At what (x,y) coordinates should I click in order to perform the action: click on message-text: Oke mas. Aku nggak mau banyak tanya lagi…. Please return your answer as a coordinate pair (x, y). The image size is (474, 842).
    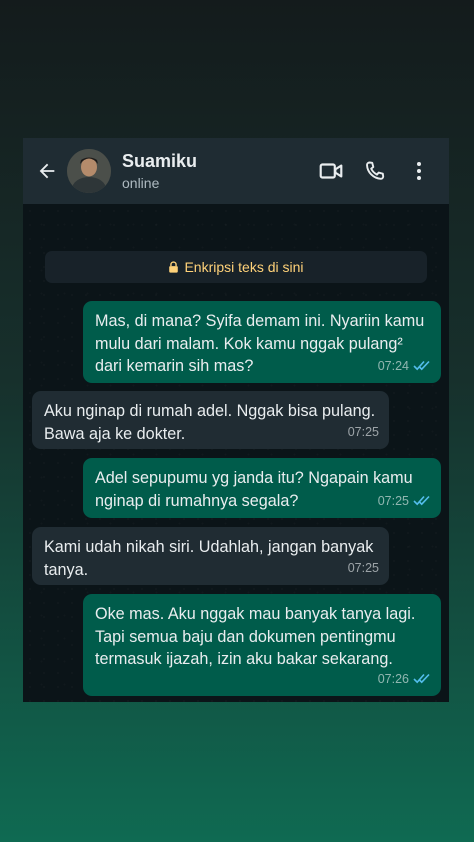
    Looking at the image, I should click on (255, 636).